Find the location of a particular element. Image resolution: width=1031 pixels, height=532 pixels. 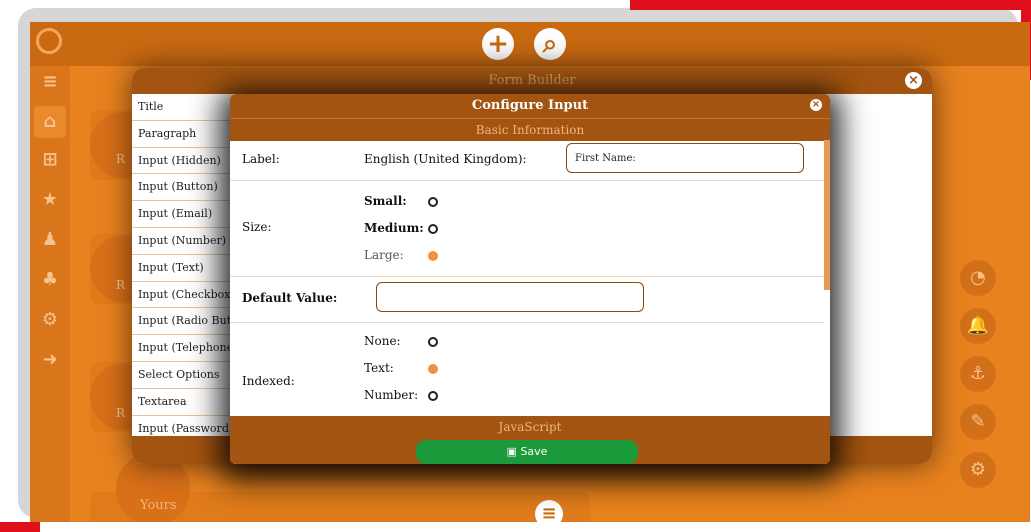

size-option-medium: Medium: is located at coordinates (394, 228).